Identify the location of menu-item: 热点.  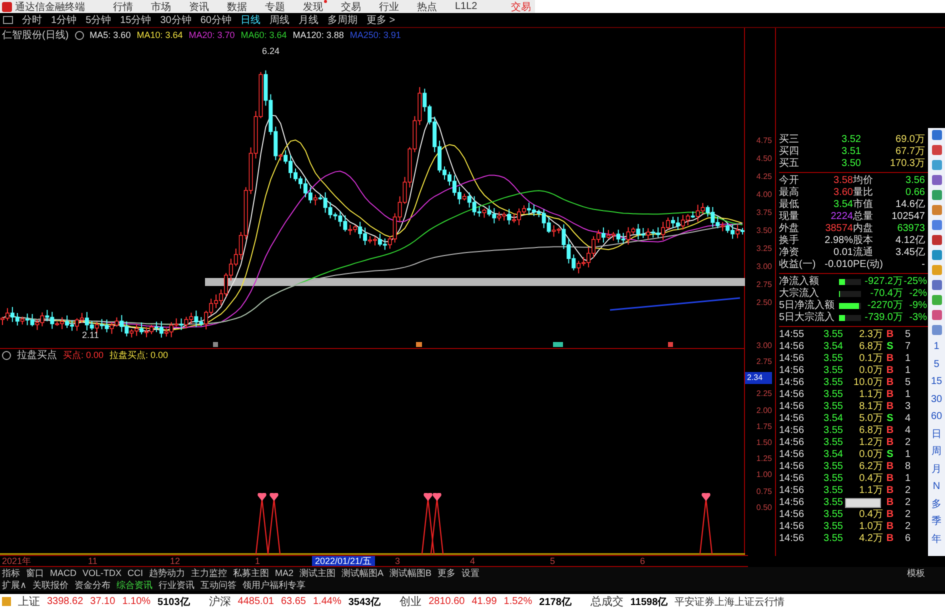
(429, 7).